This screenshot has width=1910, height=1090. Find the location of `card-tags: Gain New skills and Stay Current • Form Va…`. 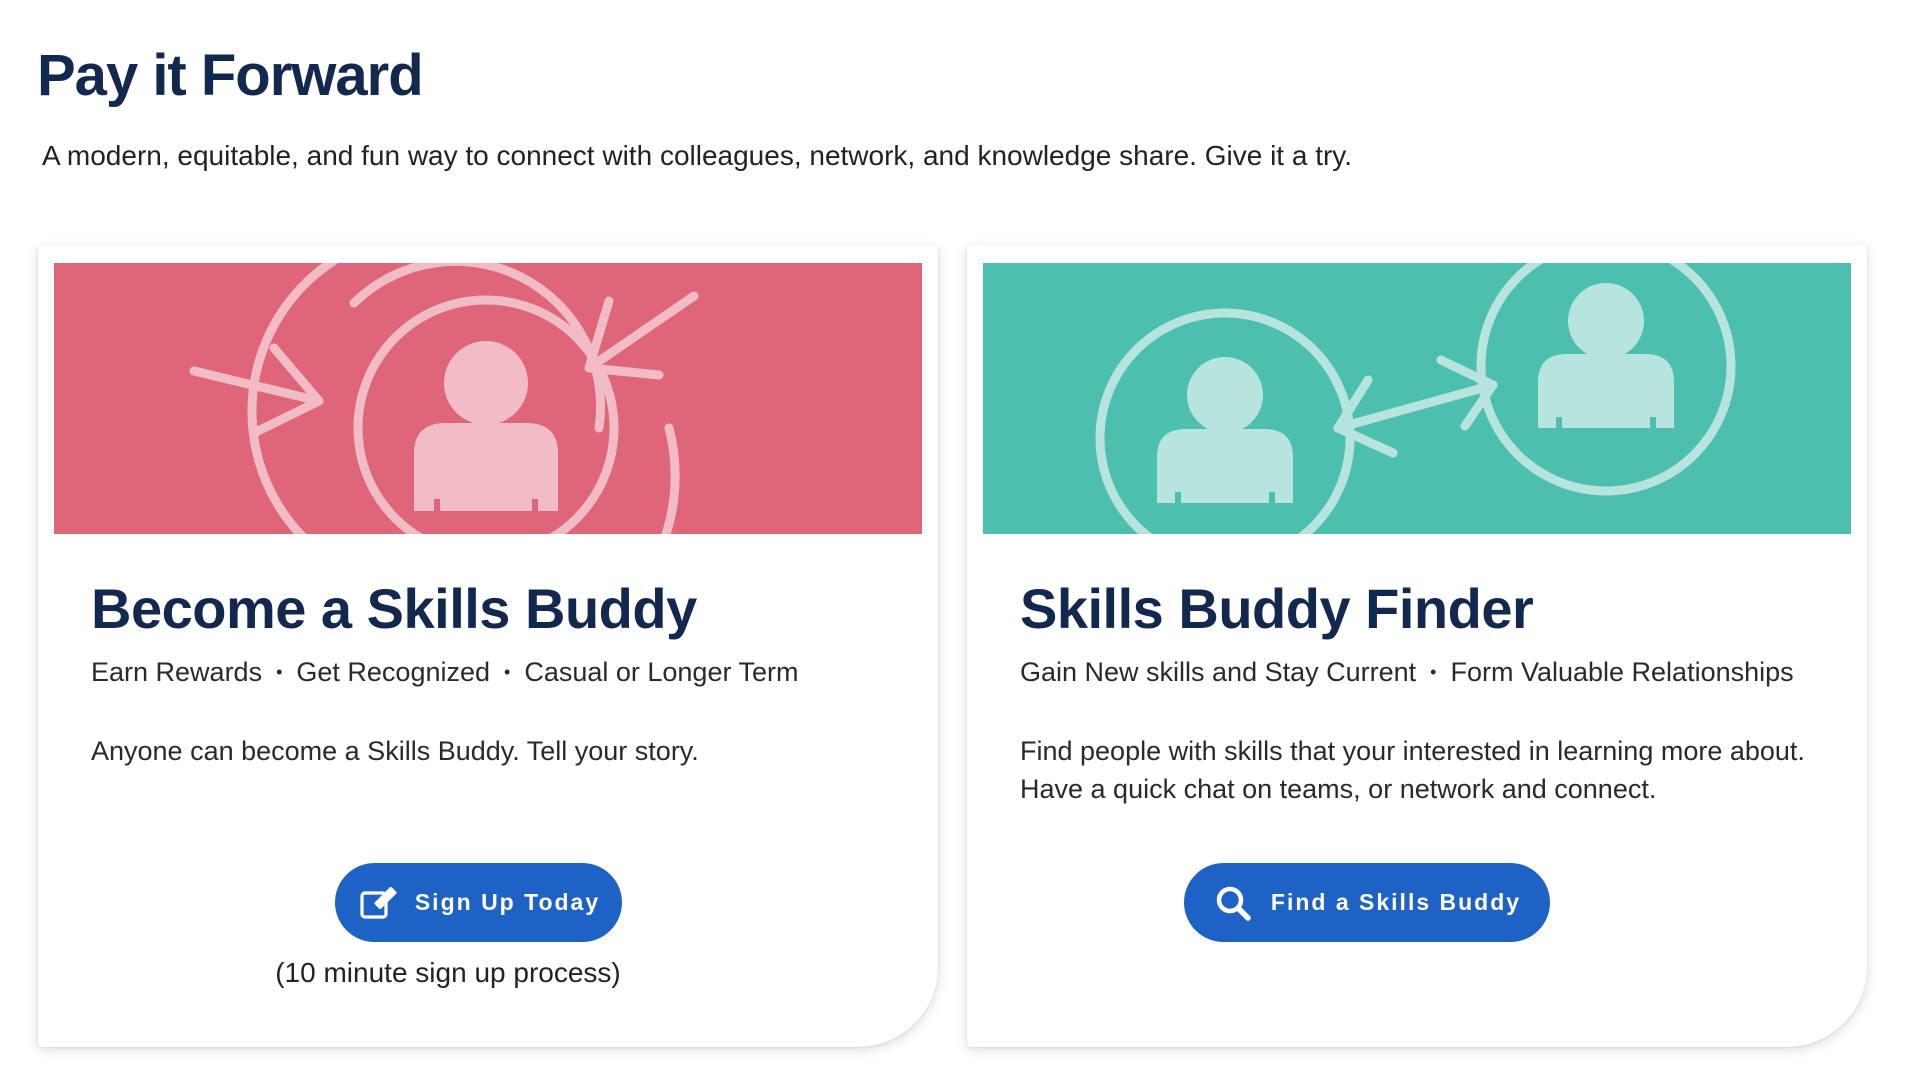

card-tags: Gain New skills and Stay Current • Form Va… is located at coordinates (1407, 672).